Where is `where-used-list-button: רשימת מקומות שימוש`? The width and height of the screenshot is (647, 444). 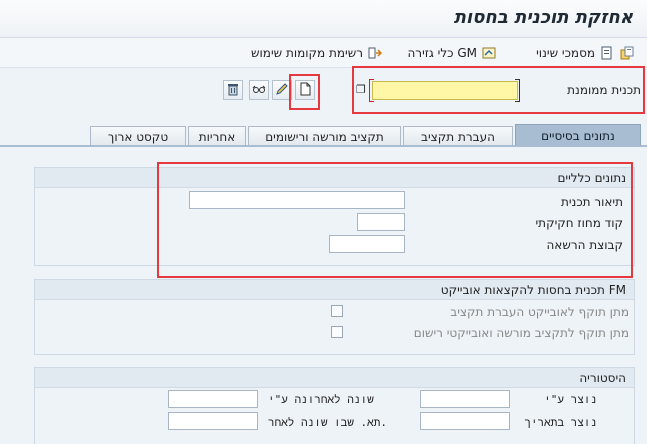
where-used-list-button: רשימת מקומות שימוש is located at coordinates (317, 53).